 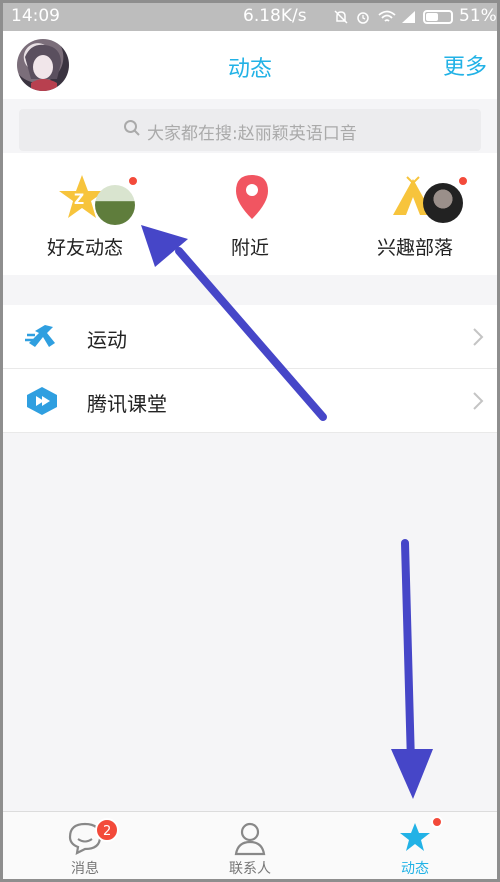 What do you see at coordinates (363, 18) in the screenshot?
I see `alarm-icon` at bounding box center [363, 18].